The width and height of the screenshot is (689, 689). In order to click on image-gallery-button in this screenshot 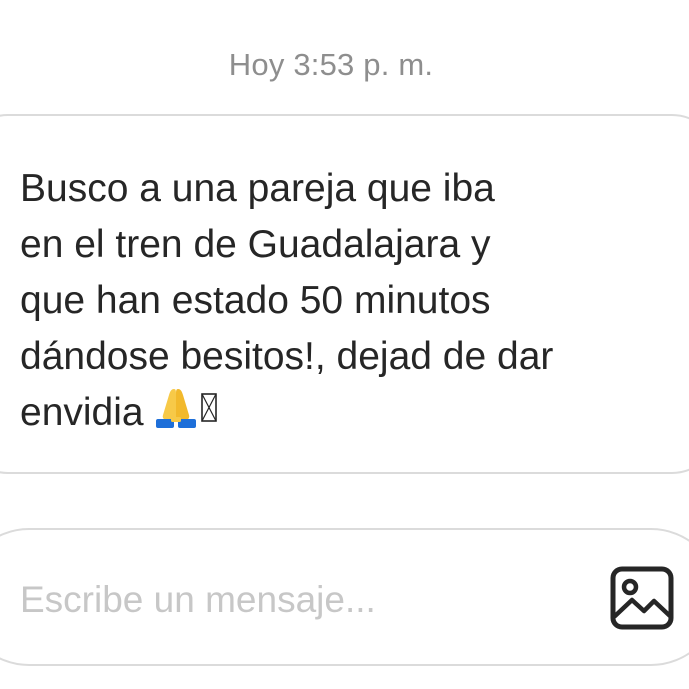, I will do `click(642, 598)`.